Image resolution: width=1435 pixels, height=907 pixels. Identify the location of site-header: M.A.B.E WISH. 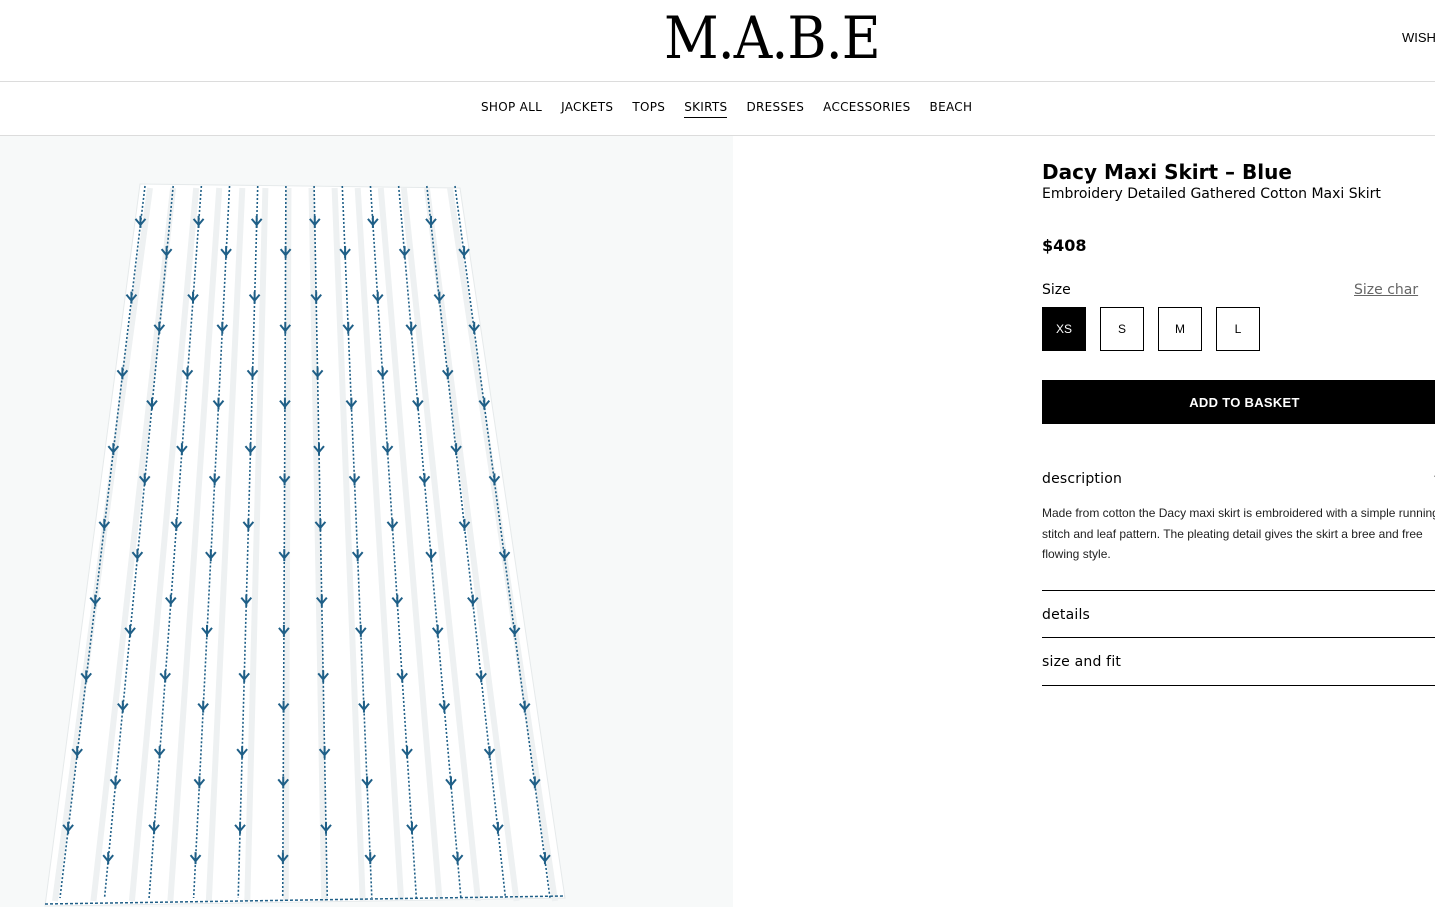
(717, 41).